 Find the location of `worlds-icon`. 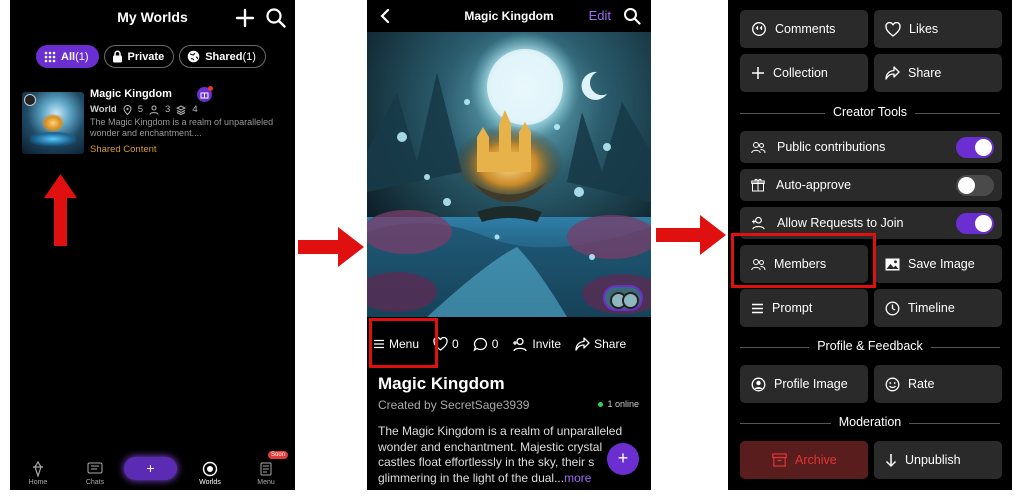

worlds-icon is located at coordinates (210, 469).